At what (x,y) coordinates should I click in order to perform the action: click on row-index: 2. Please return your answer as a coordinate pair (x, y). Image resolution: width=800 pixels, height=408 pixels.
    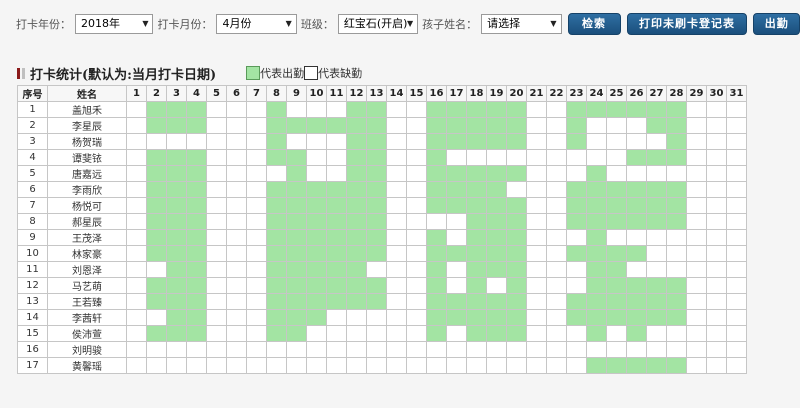
    Looking at the image, I should click on (32, 125).